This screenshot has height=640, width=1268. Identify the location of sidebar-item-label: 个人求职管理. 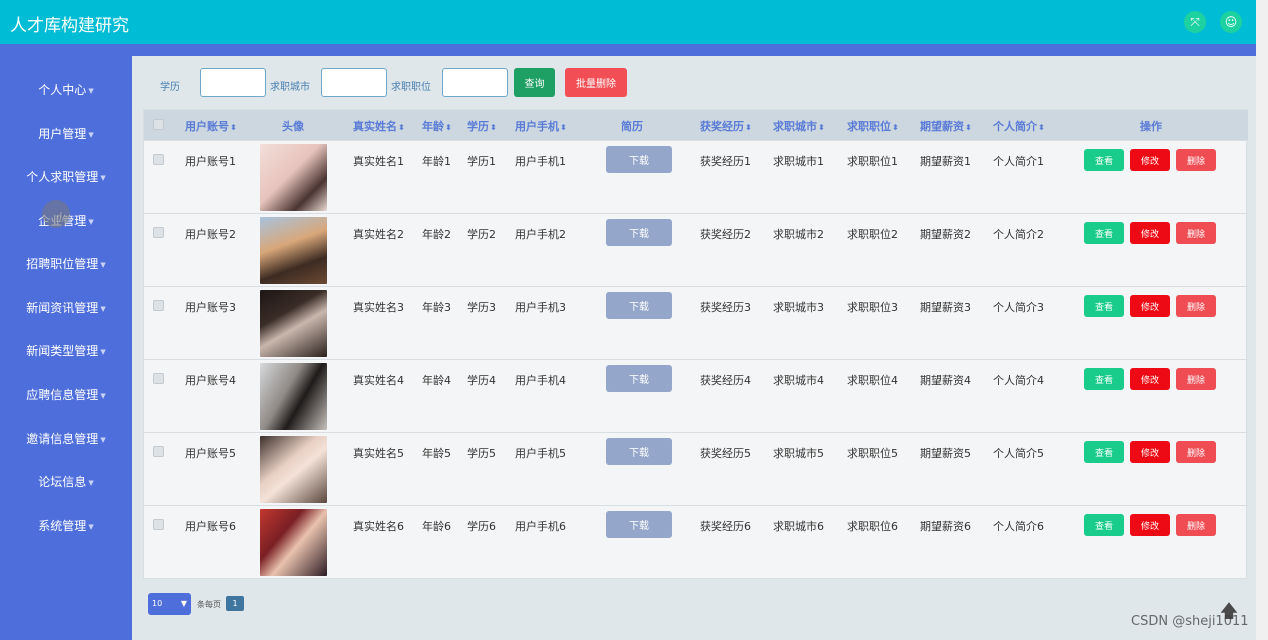
(62, 177).